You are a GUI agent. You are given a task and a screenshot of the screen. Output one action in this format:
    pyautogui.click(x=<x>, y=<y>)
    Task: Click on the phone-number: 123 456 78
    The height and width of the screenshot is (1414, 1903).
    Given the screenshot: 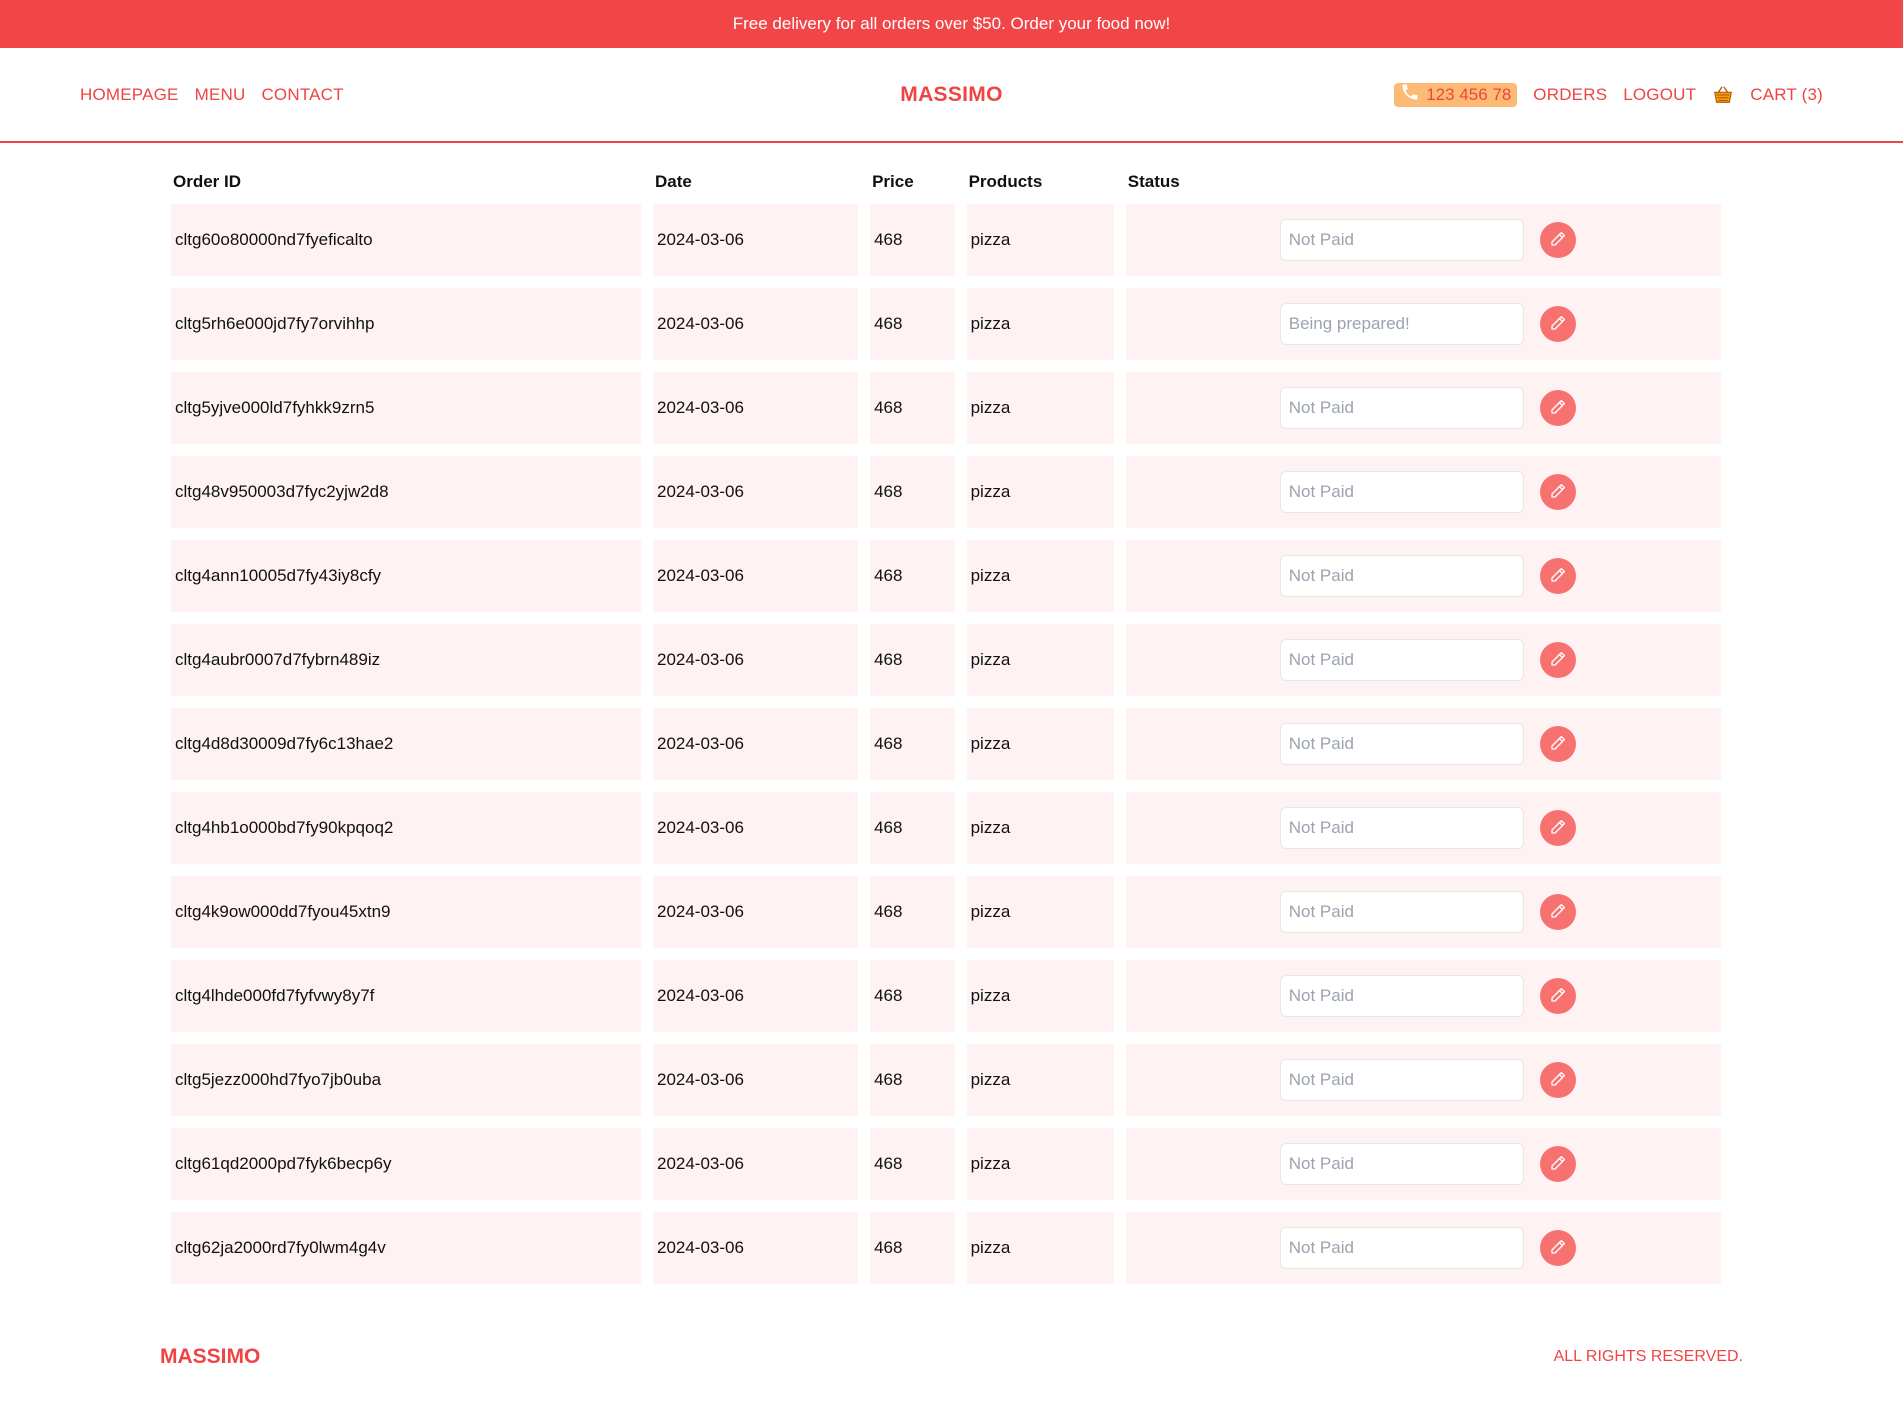 What is the action you would take?
    pyautogui.click(x=1469, y=94)
    